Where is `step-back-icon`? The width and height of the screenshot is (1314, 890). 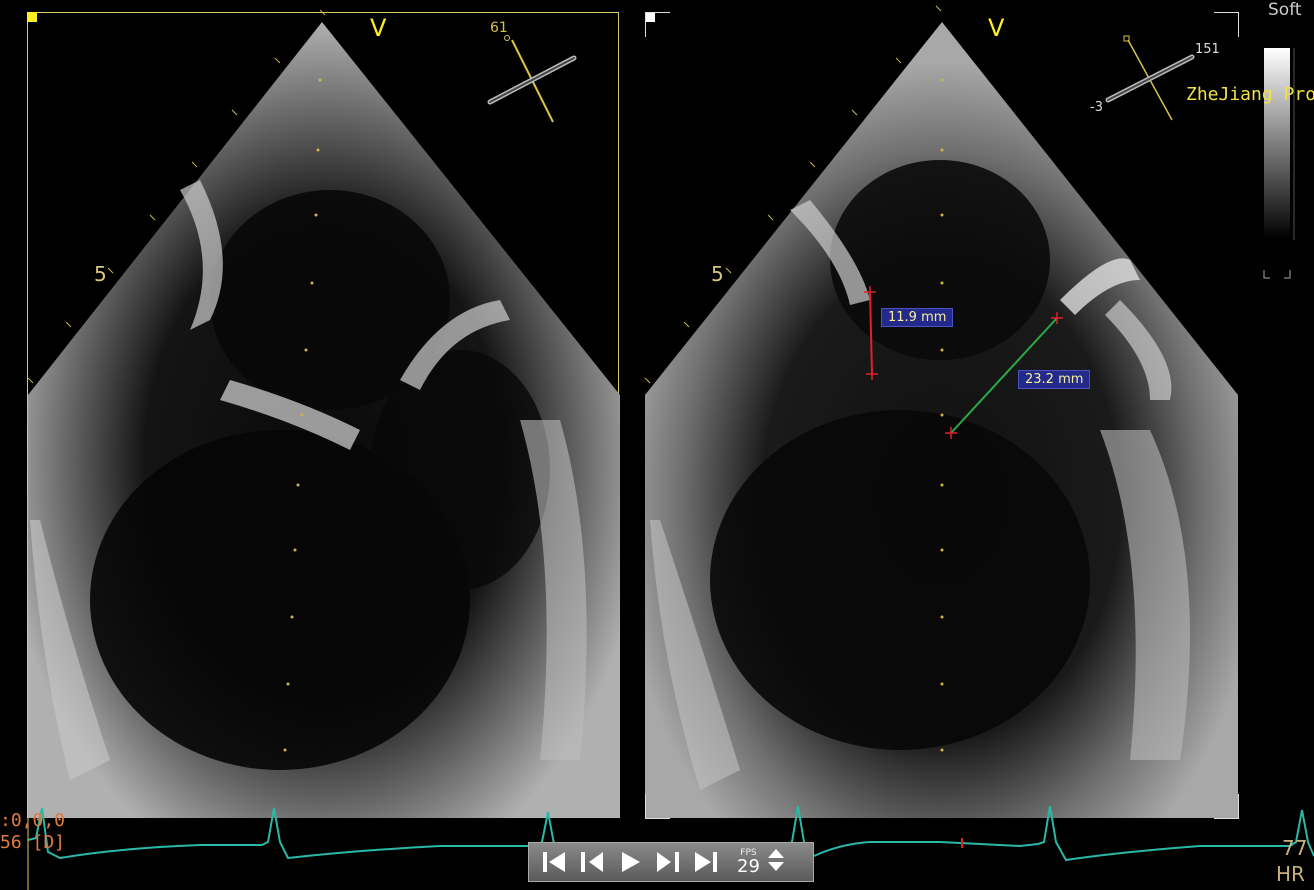 step-back-icon is located at coordinates (592, 862).